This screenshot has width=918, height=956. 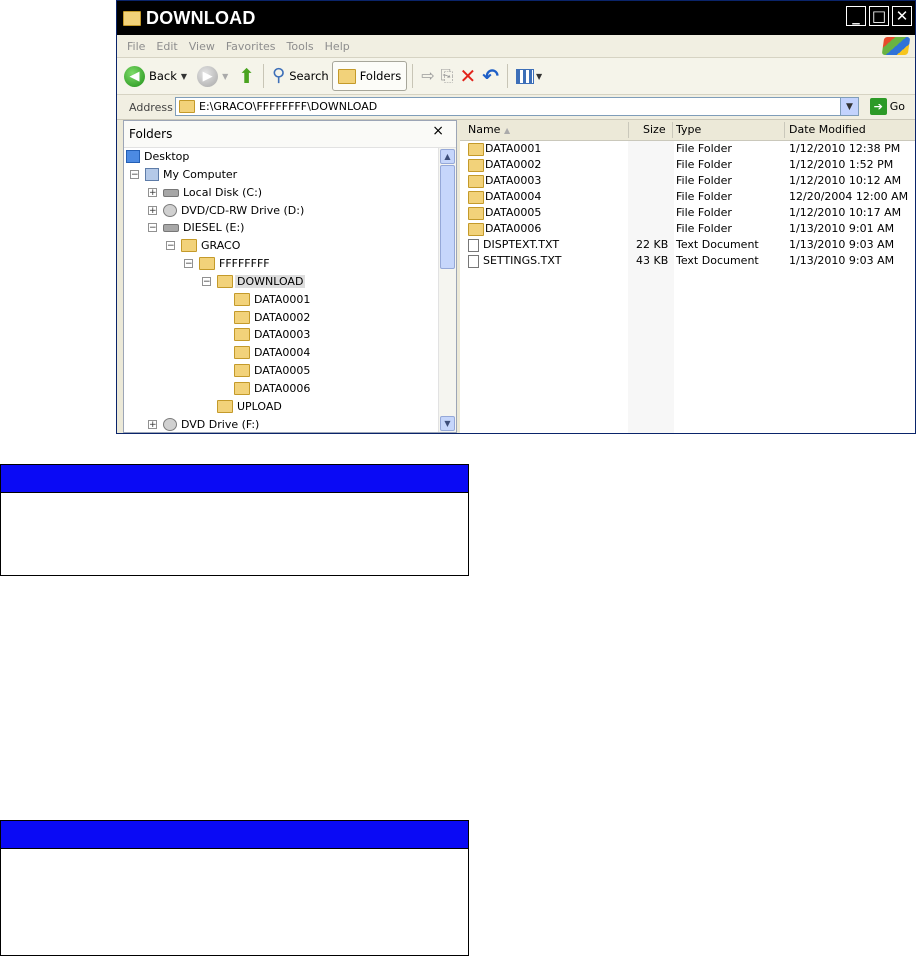 I want to click on tree-item-label: DVD Drive (F:), so click(x=220, y=424).